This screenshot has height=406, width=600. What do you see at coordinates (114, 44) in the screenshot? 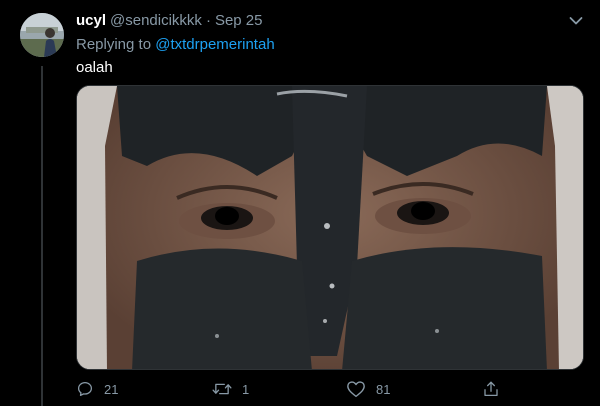
I see `replying-to-label: Replying to` at bounding box center [114, 44].